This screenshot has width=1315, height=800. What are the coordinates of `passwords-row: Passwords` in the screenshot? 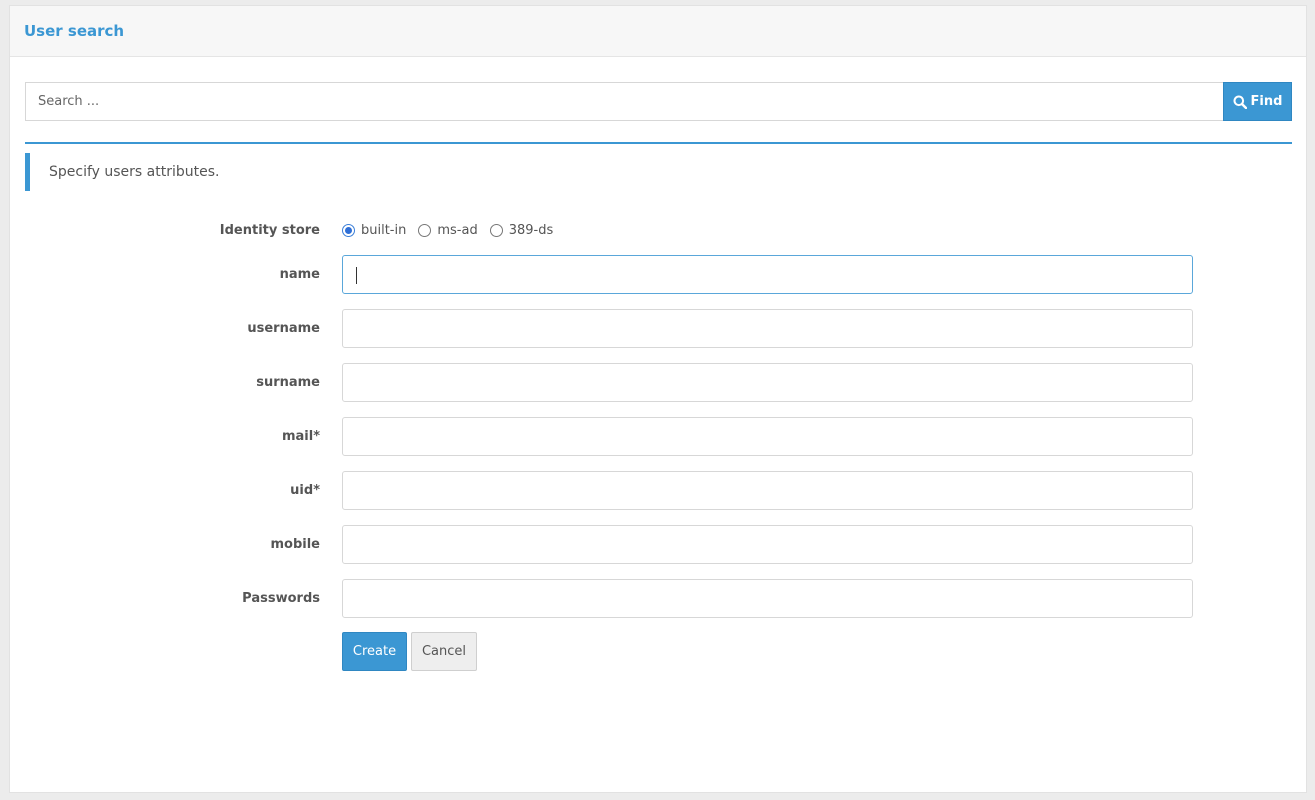 It's located at (659, 598).